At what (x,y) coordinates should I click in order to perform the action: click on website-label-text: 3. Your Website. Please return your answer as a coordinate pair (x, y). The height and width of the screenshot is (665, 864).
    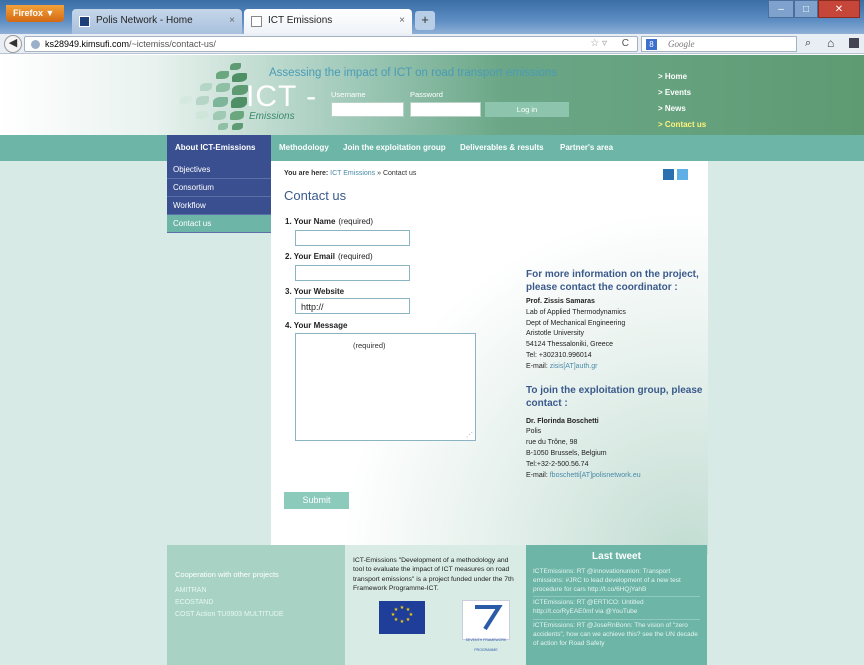
    Looking at the image, I should click on (315, 291).